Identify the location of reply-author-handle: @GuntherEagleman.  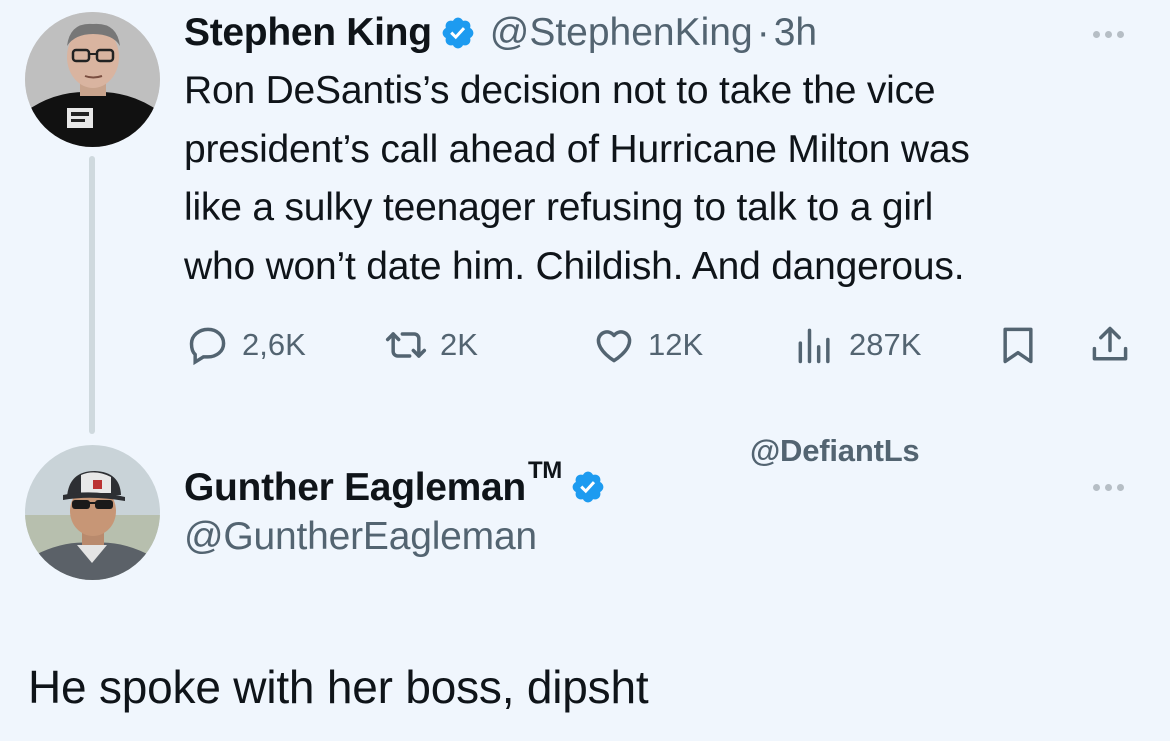
(360, 537).